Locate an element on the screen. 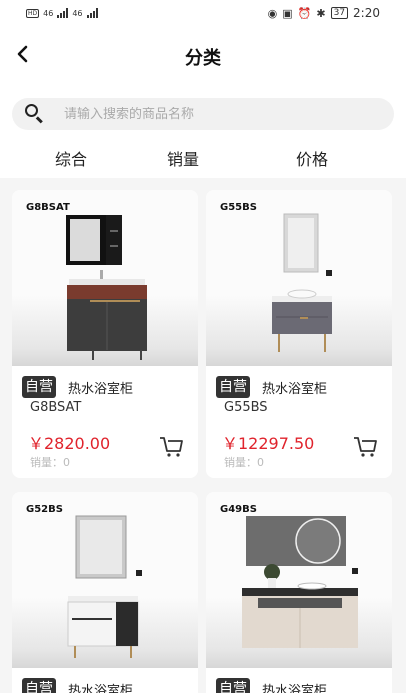 Image resolution: width=406 pixels, height=693 pixels. search-icon is located at coordinates (35, 114).